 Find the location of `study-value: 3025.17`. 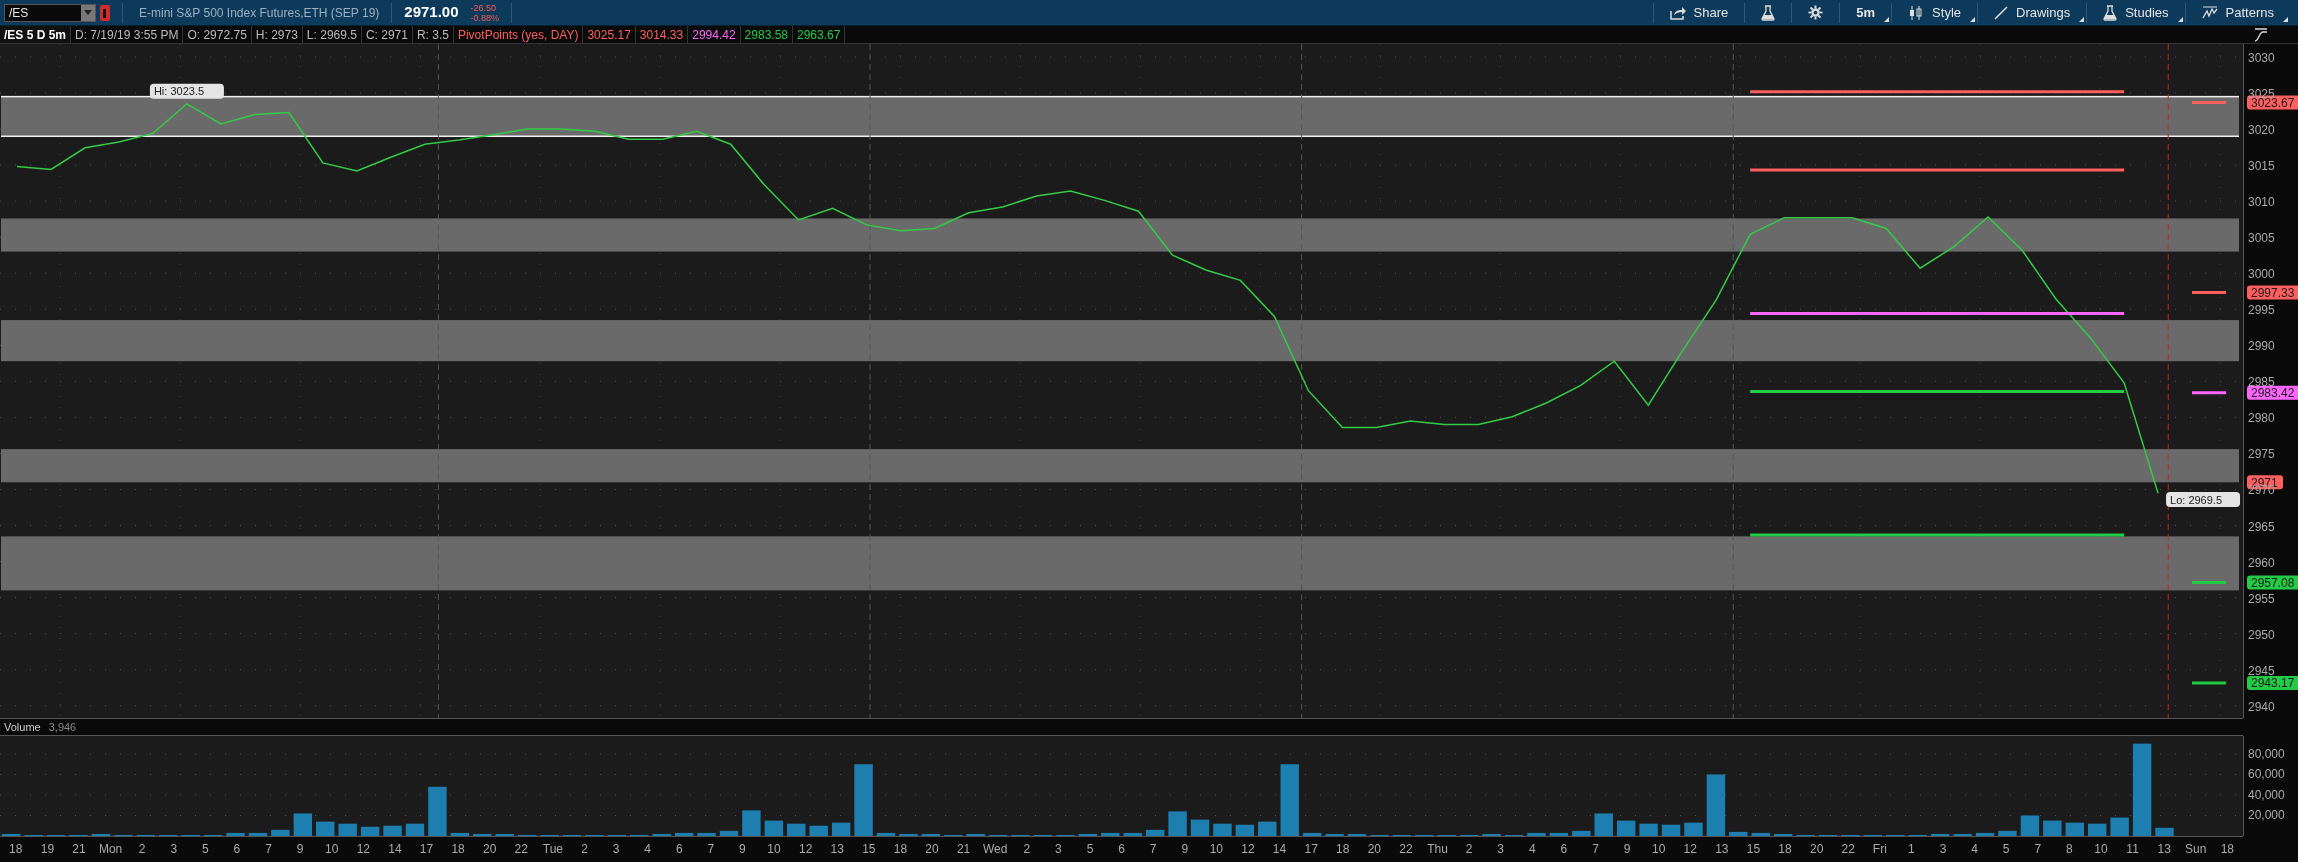

study-value: 3025.17 is located at coordinates (609, 34).